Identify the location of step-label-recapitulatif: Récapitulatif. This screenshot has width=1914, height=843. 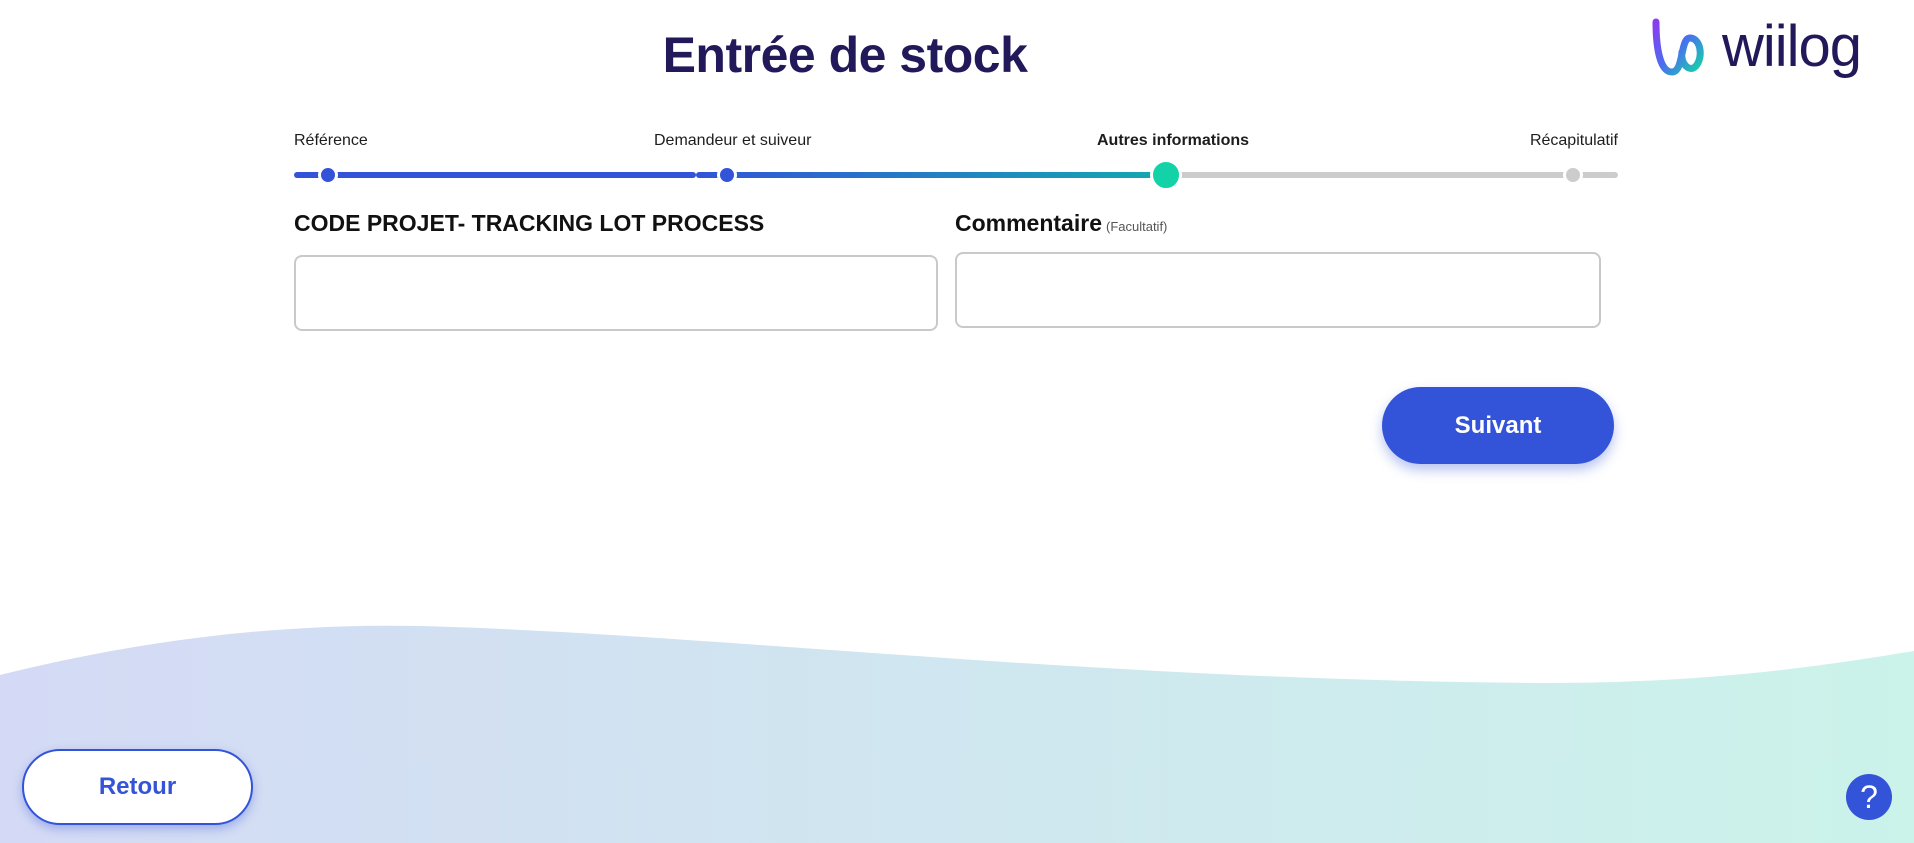
(1573, 140).